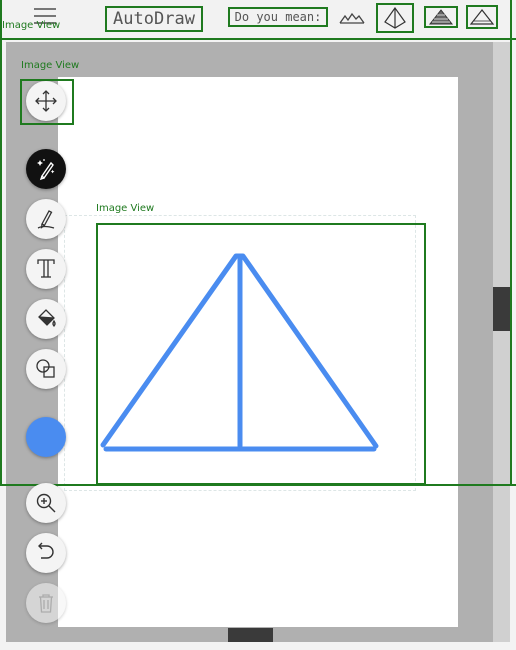 This screenshot has height=650, width=516. I want to click on fill-tool-icon, so click(47, 318).